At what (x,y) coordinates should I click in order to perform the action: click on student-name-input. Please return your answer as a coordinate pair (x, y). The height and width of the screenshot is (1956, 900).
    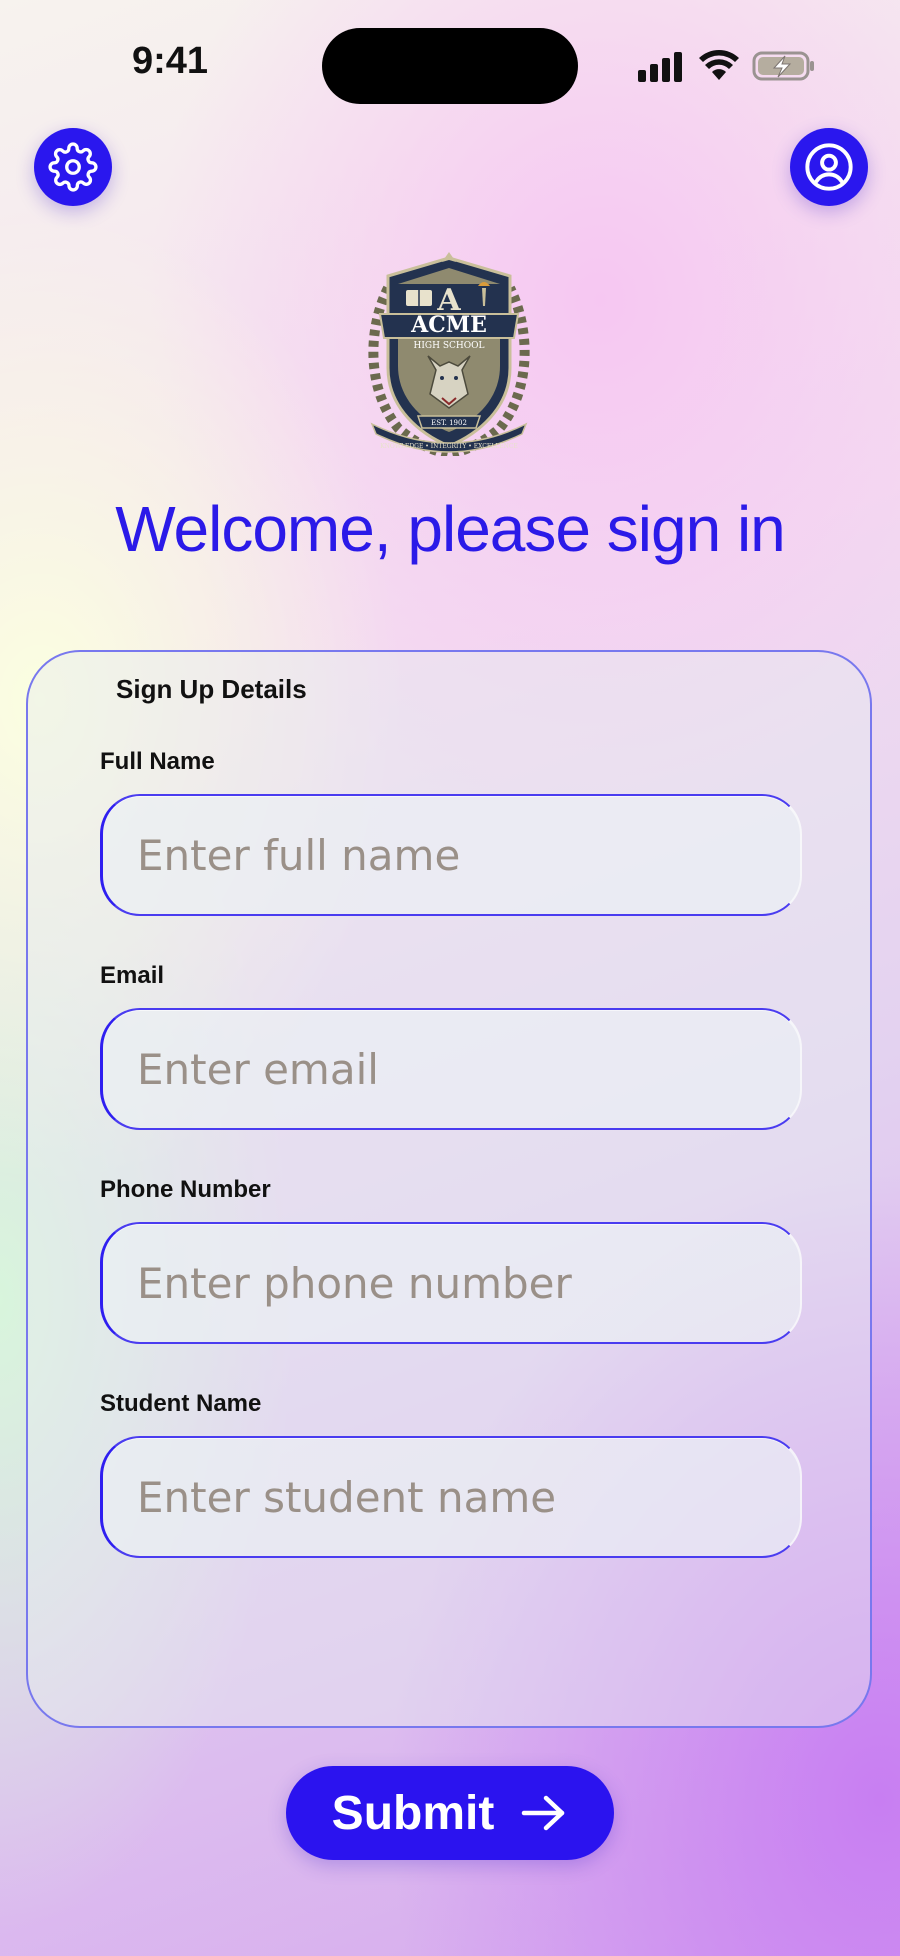
    Looking at the image, I should click on (451, 1497).